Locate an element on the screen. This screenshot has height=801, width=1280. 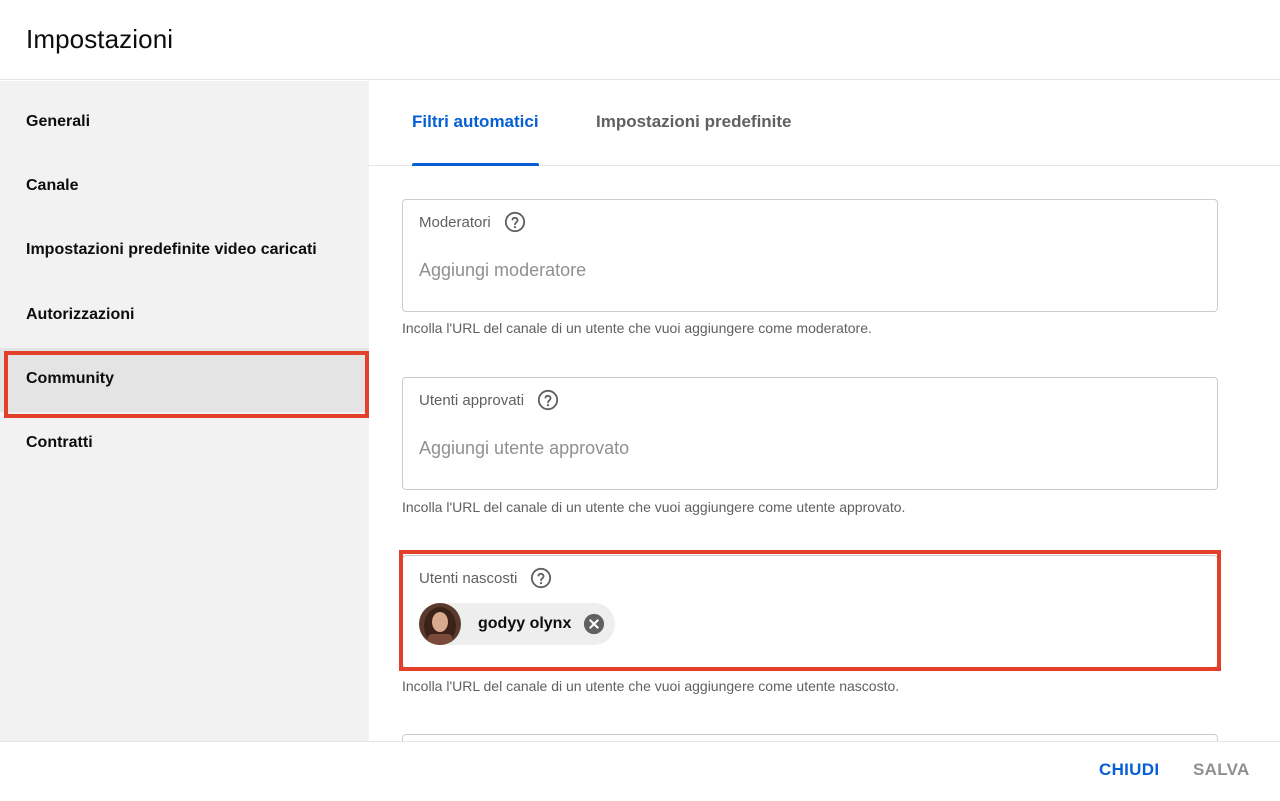
sidebar-item-canale: Canale is located at coordinates (184, 187).